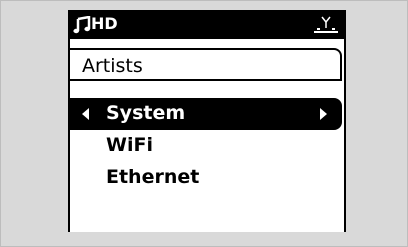  What do you see at coordinates (85, 114) in the screenshot?
I see `left-arrow-icon` at bounding box center [85, 114].